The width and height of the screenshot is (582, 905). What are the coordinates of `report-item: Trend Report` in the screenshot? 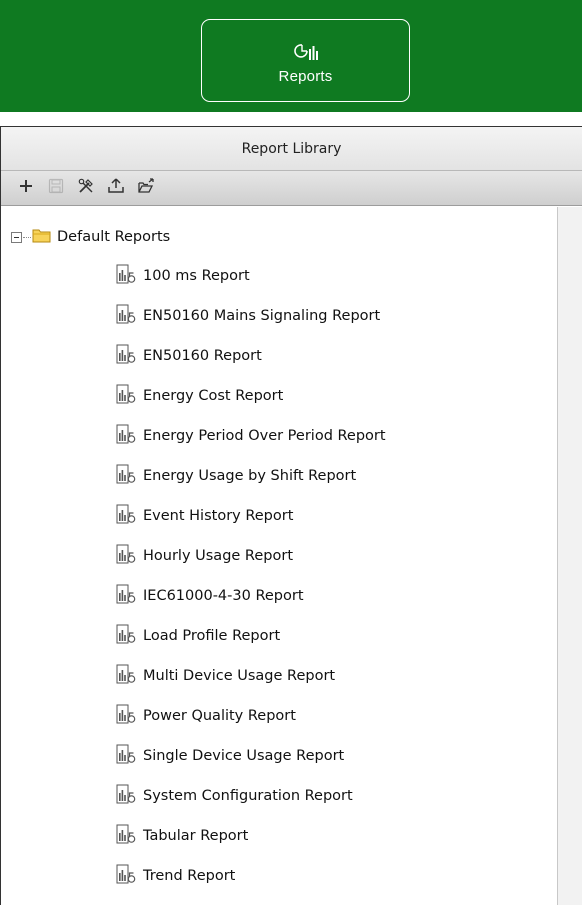 It's located at (250, 876).